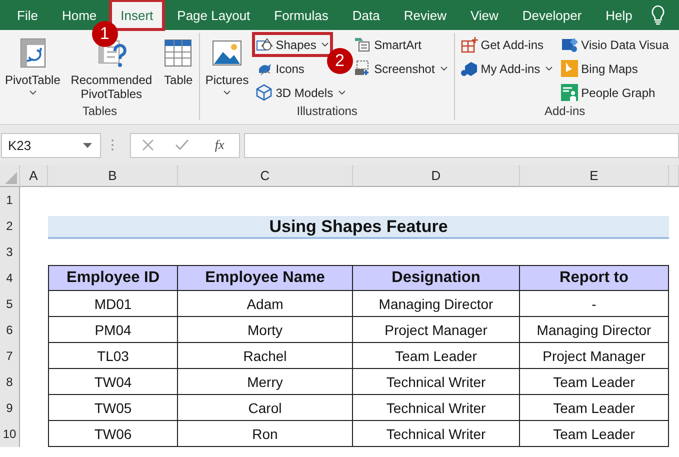 This screenshot has height=457, width=679. I want to click on column-header: D, so click(436, 176).